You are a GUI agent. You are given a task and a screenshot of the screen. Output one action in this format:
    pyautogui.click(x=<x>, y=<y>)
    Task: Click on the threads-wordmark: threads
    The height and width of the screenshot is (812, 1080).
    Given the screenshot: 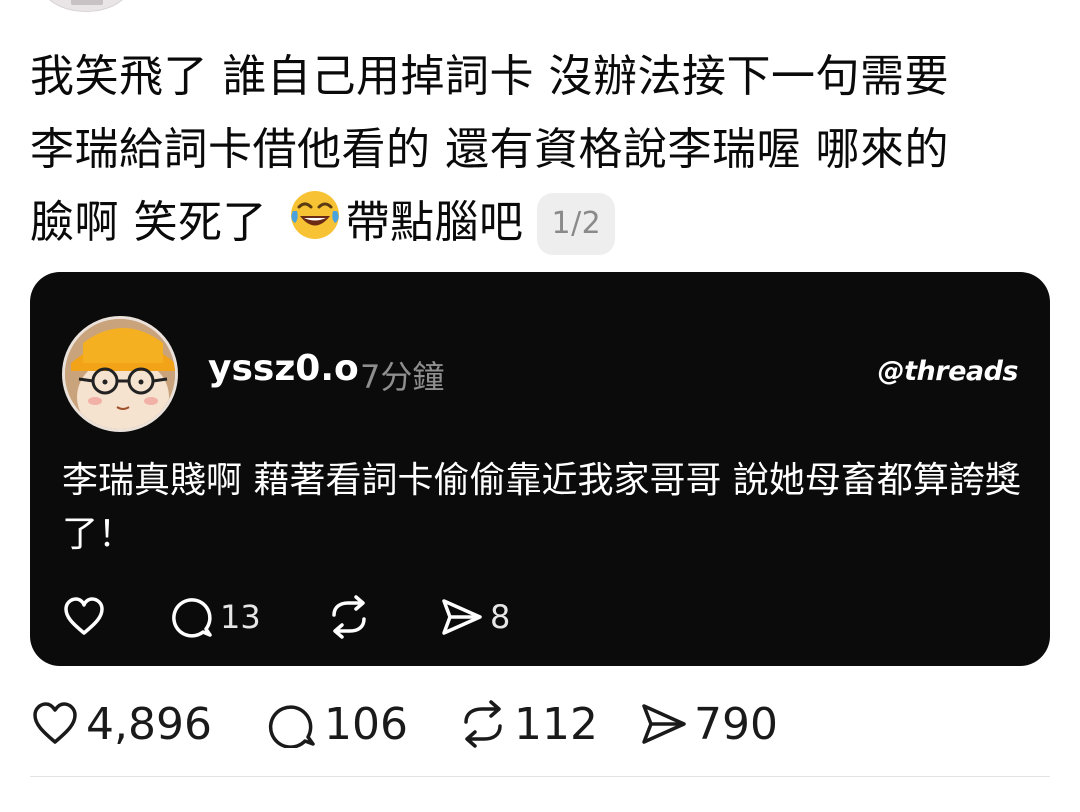 What is the action you would take?
    pyautogui.click(x=961, y=371)
    